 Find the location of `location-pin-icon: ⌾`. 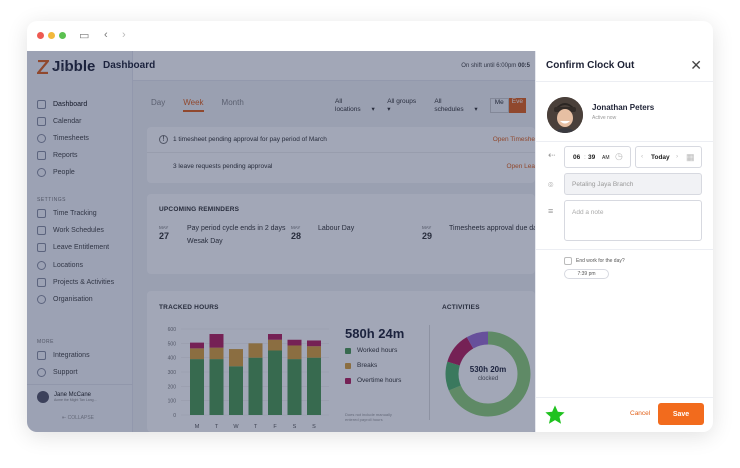

location-pin-icon: ⌾ is located at coordinates (551, 185).